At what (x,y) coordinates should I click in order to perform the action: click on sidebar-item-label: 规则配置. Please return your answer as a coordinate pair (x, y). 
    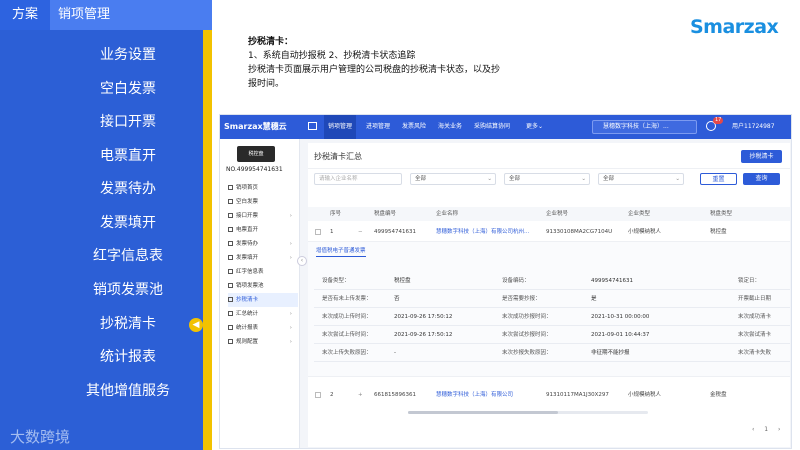
    Looking at the image, I should click on (247, 342).